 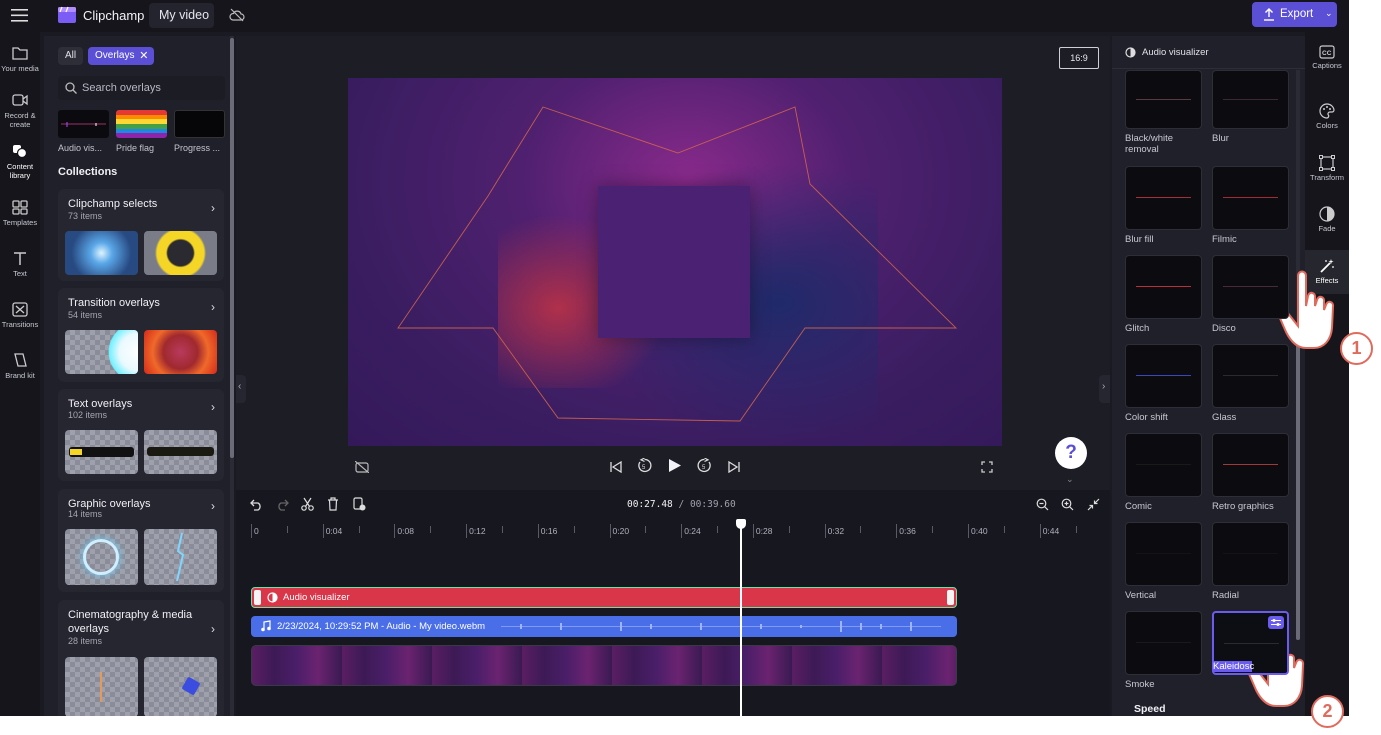 What do you see at coordinates (282, 507) in the screenshot?
I see `redo-icon` at bounding box center [282, 507].